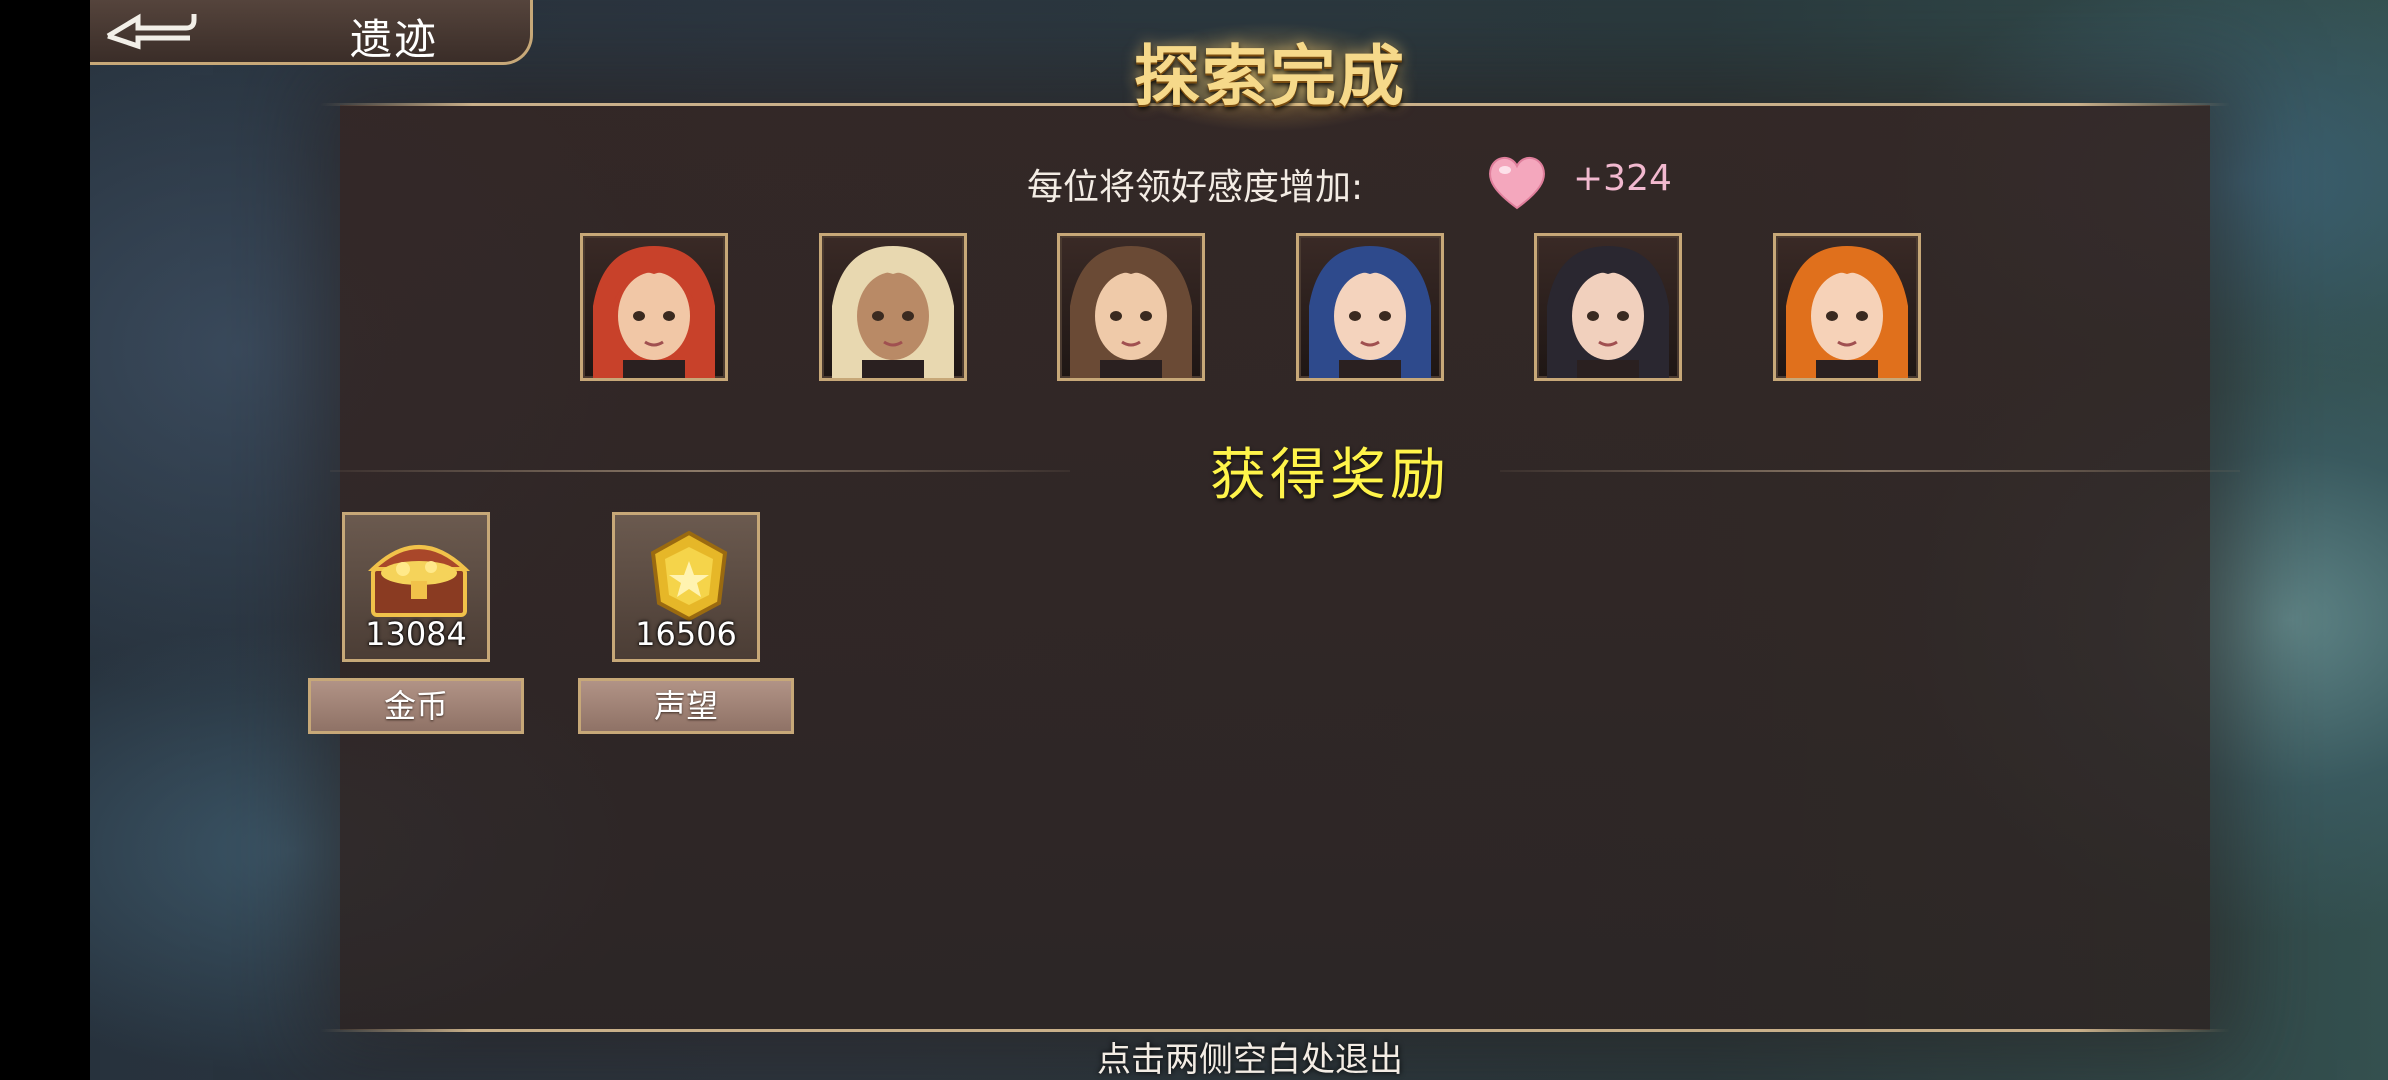  I want to click on affinity-value: +324, so click(1622, 178).